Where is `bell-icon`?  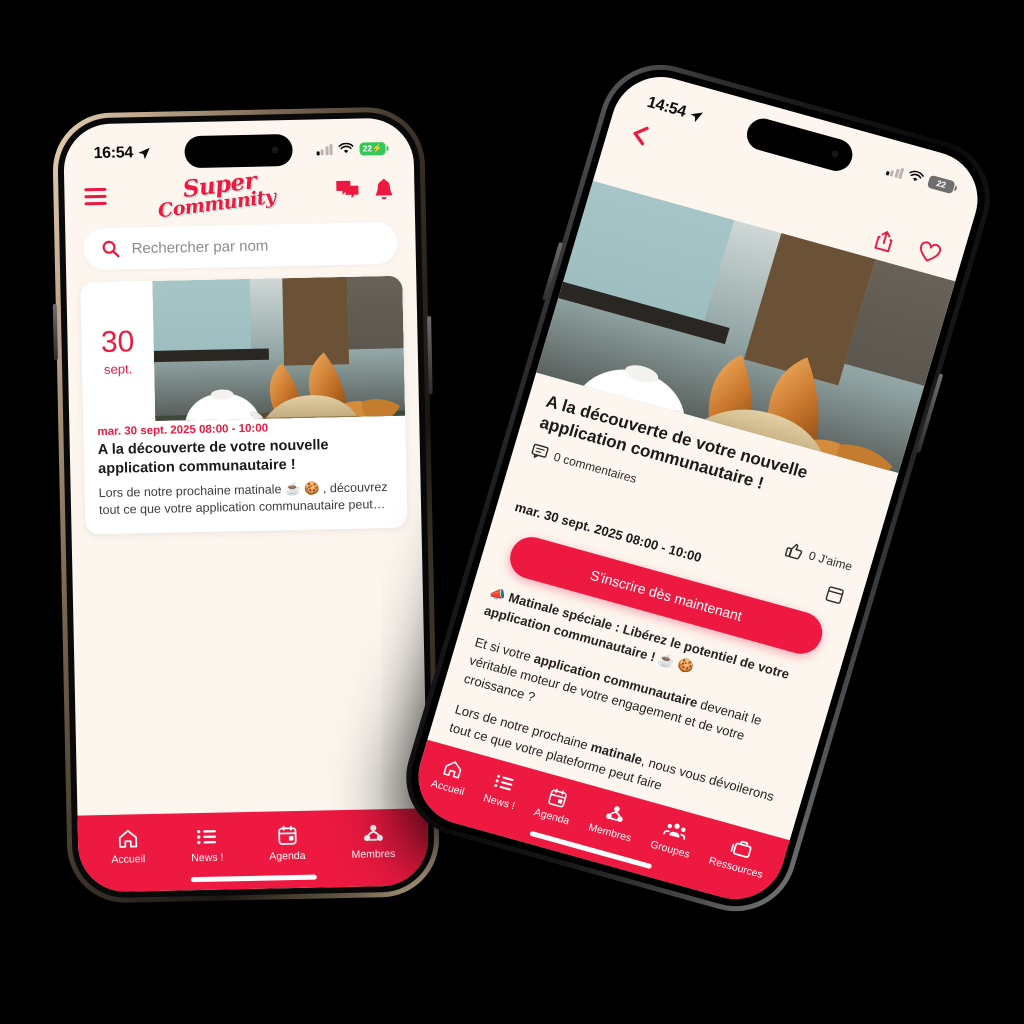 bell-icon is located at coordinates (383, 189).